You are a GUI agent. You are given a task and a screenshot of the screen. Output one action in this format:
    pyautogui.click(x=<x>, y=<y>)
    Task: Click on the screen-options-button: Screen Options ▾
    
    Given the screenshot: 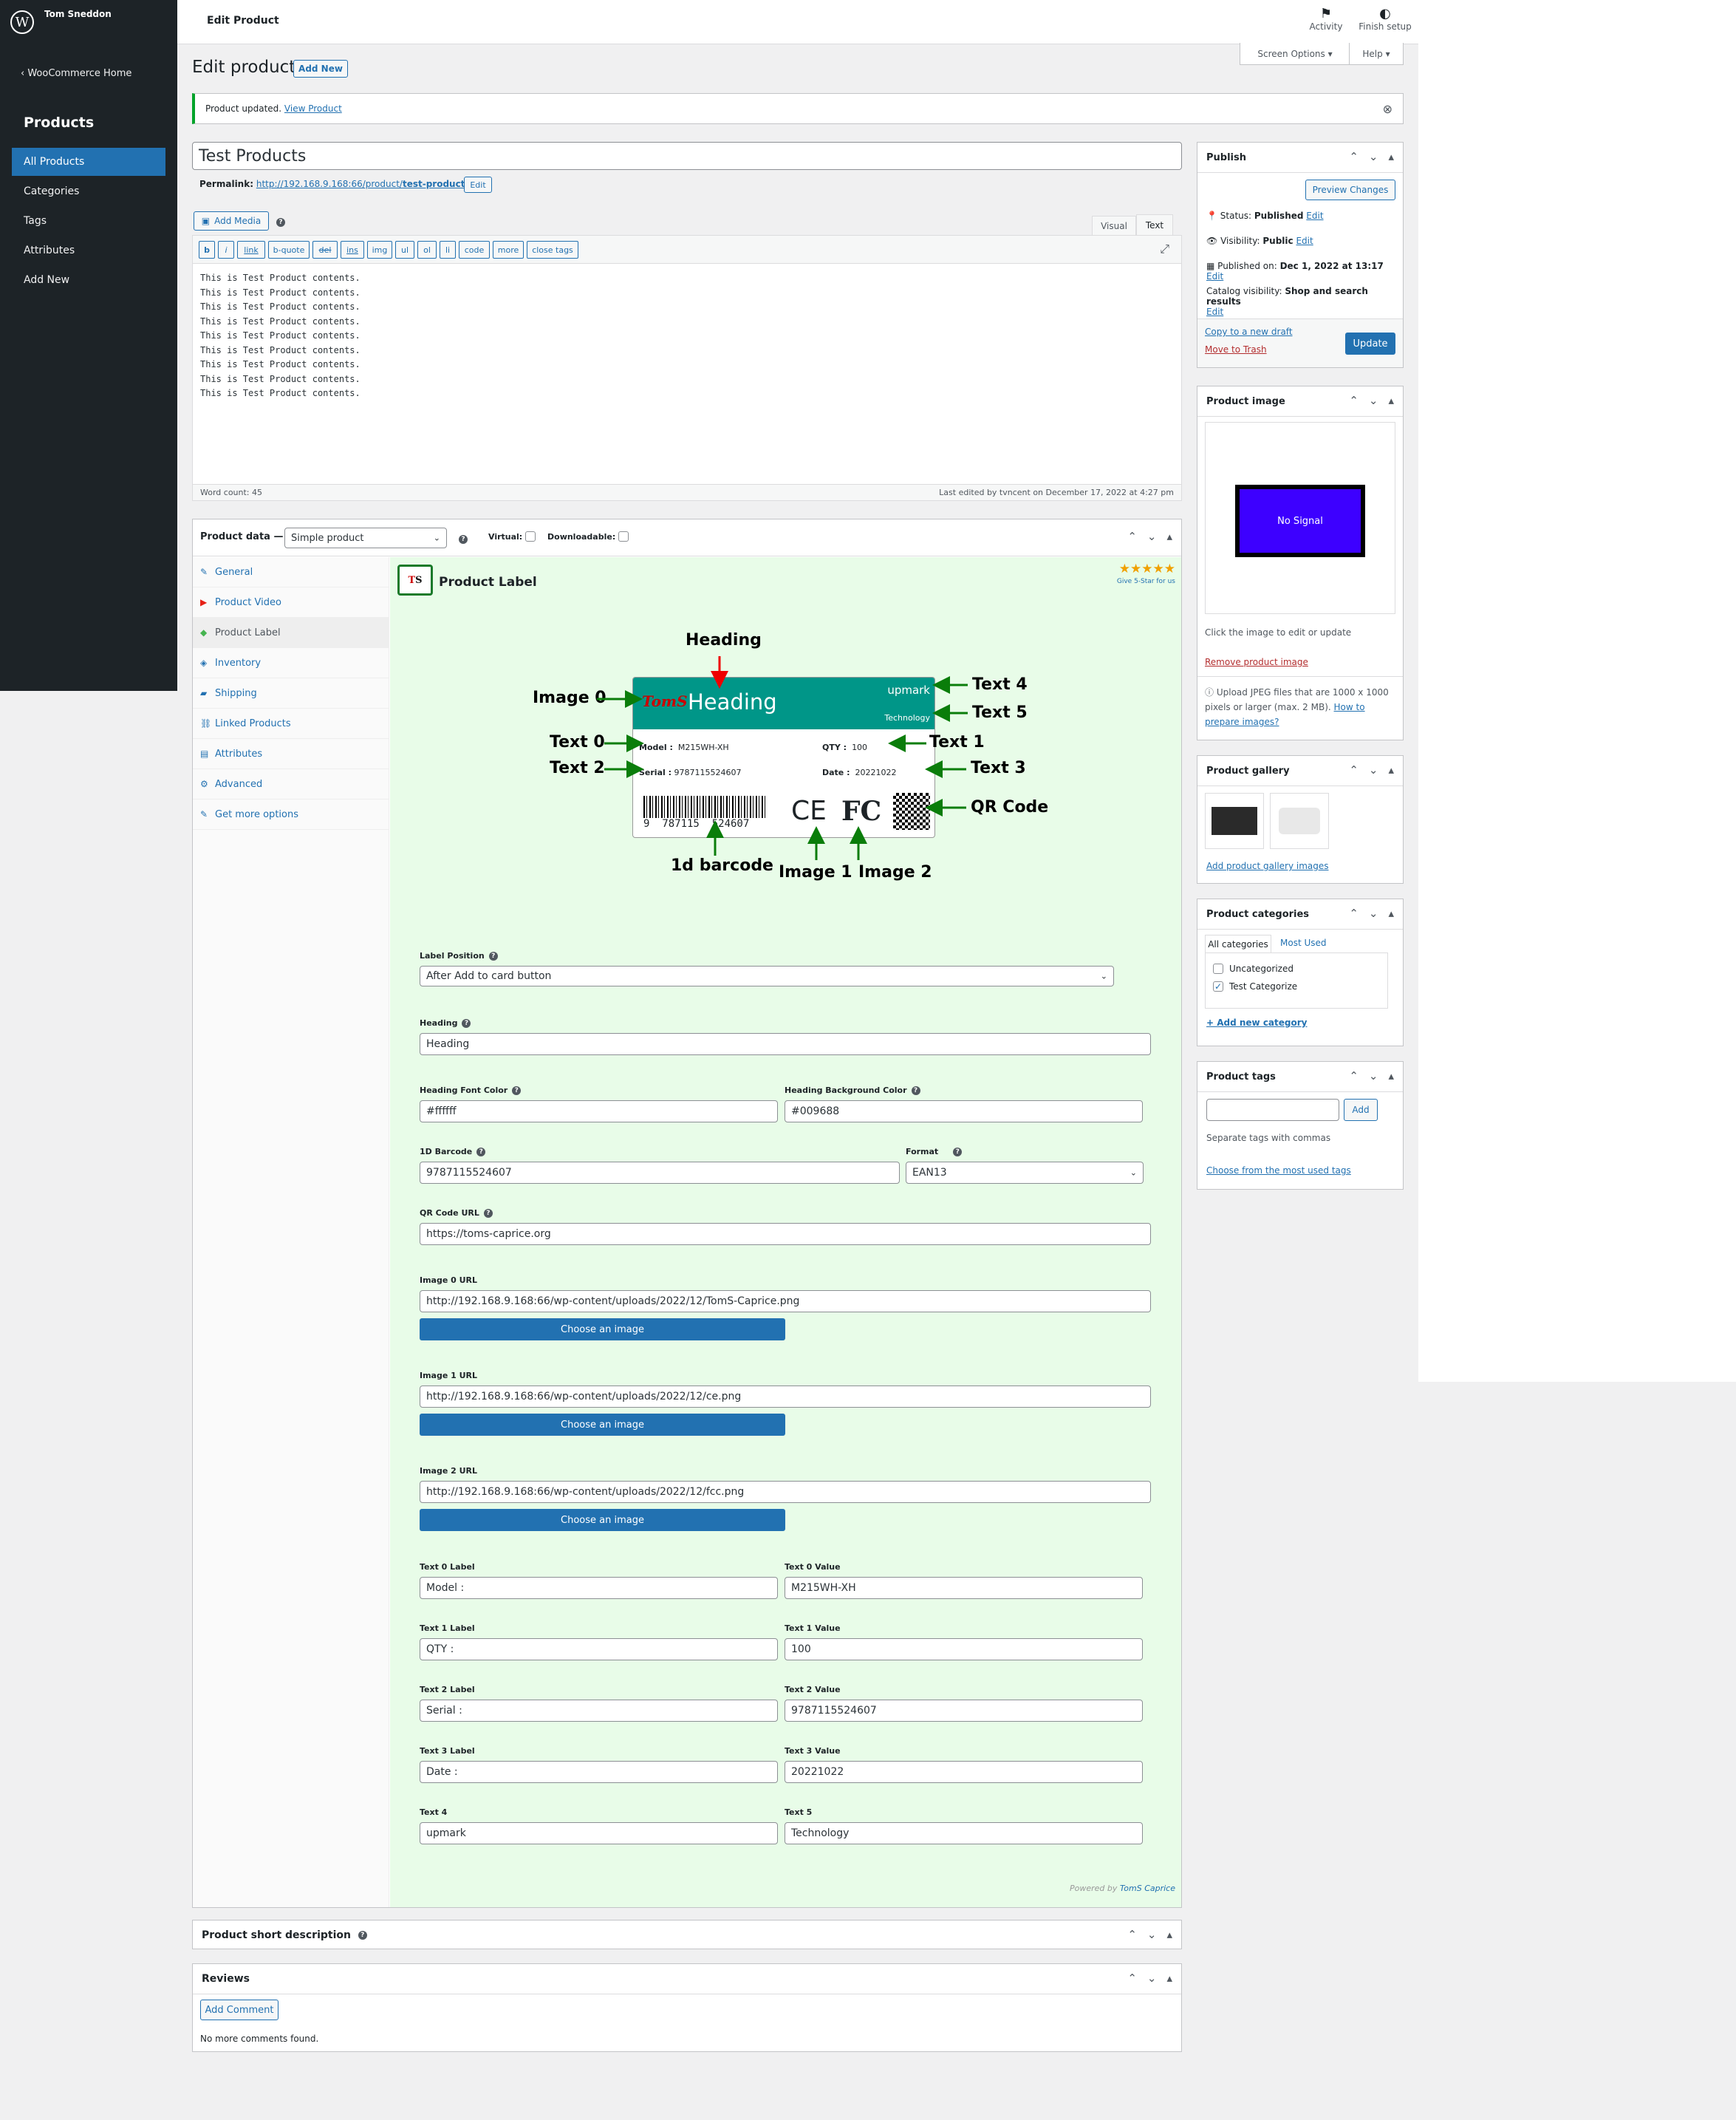 What is the action you would take?
    pyautogui.click(x=1295, y=54)
    